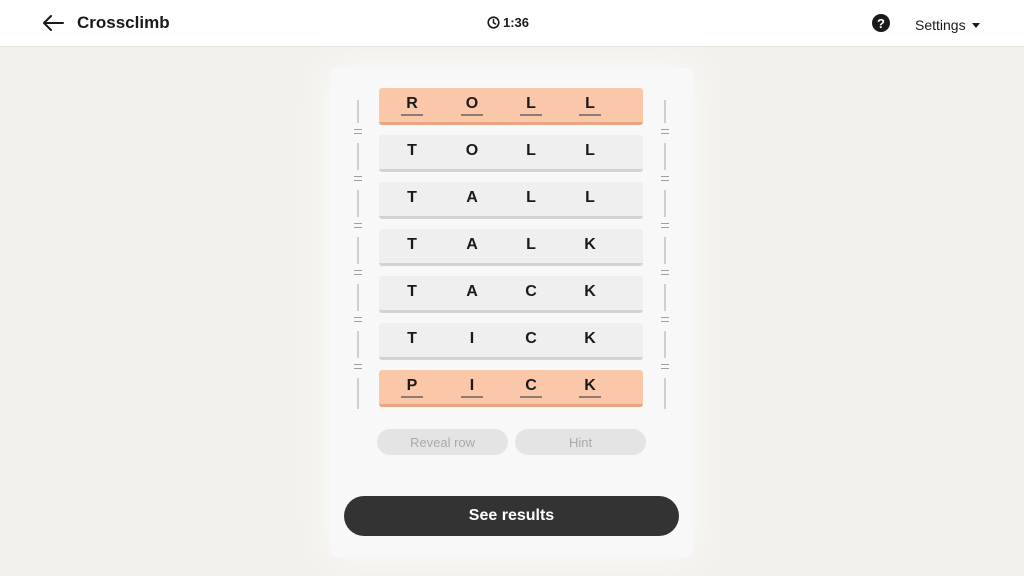 Image resolution: width=1024 pixels, height=576 pixels. Describe the element at coordinates (511, 341) in the screenshot. I see `word-row: TICK` at that location.